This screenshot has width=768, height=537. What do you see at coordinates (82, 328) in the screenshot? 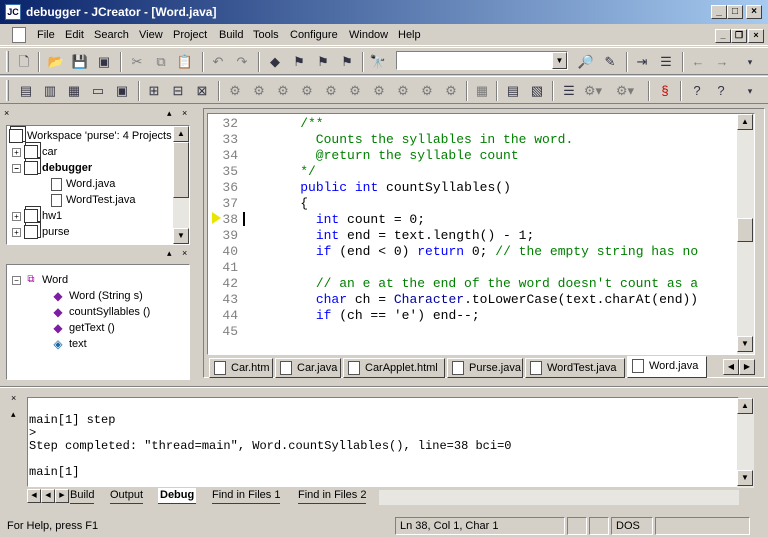
I see `tree-item-member: ◆ getText ()` at bounding box center [82, 328].